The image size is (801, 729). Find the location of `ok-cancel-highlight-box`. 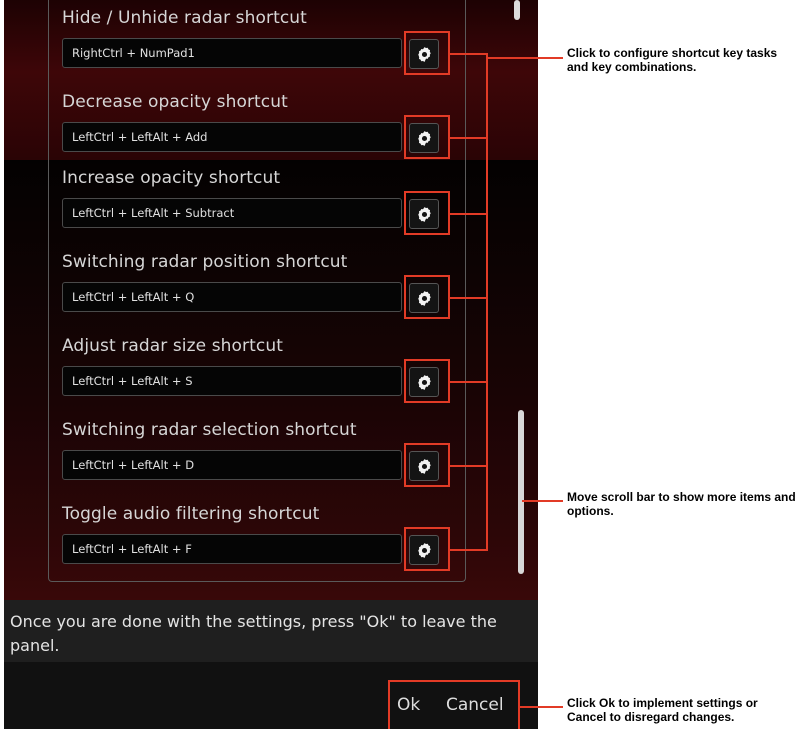

ok-cancel-highlight-box is located at coordinates (454, 704).